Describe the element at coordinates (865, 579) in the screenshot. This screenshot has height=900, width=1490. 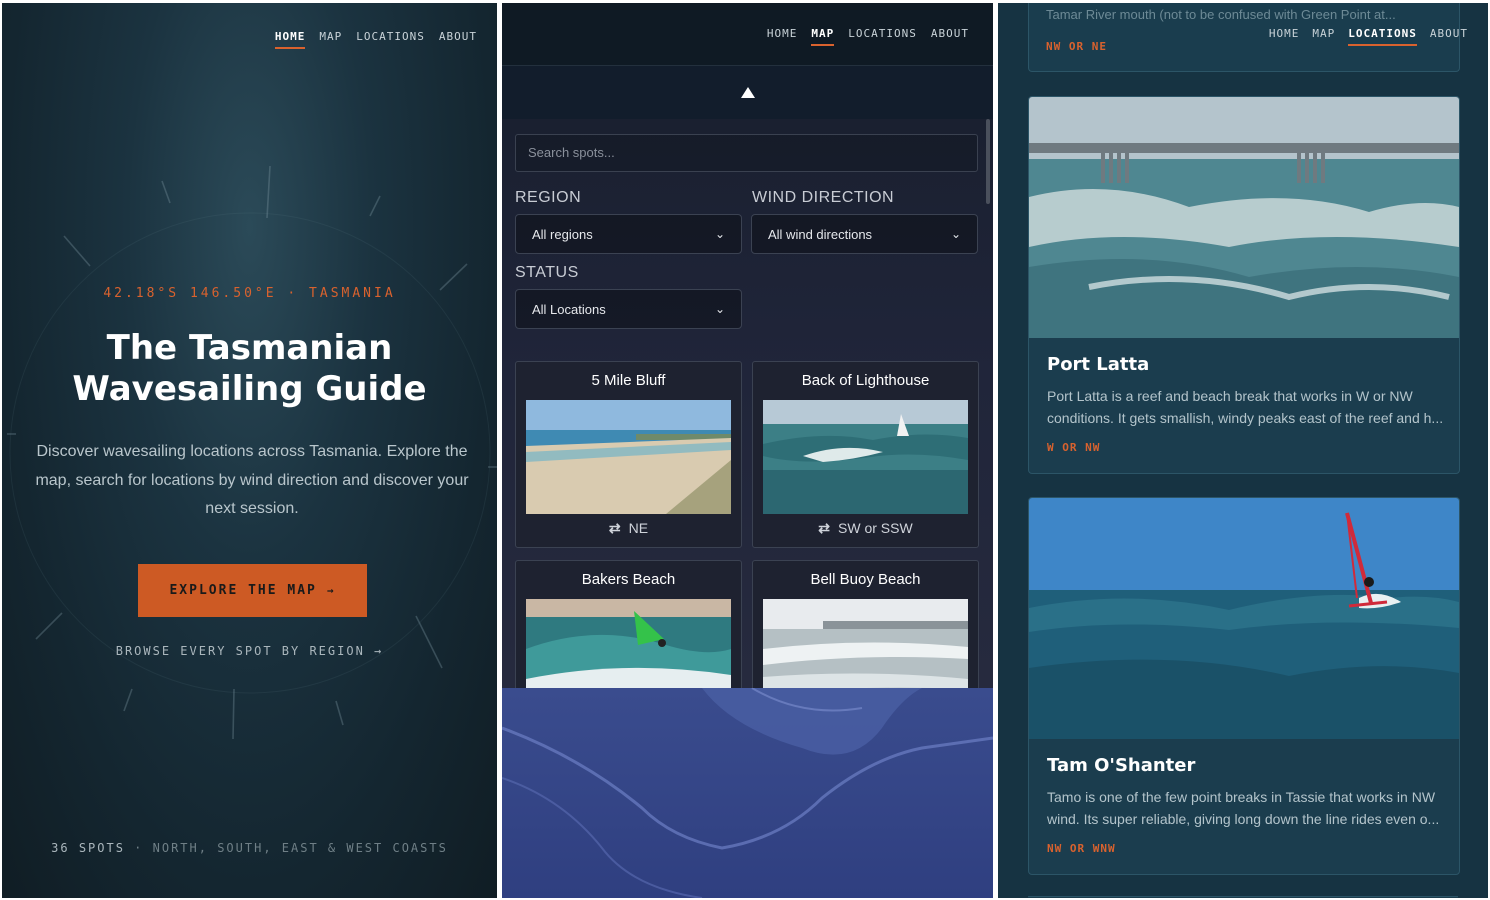
I see `spot-name: Bell Buoy Beach` at that location.